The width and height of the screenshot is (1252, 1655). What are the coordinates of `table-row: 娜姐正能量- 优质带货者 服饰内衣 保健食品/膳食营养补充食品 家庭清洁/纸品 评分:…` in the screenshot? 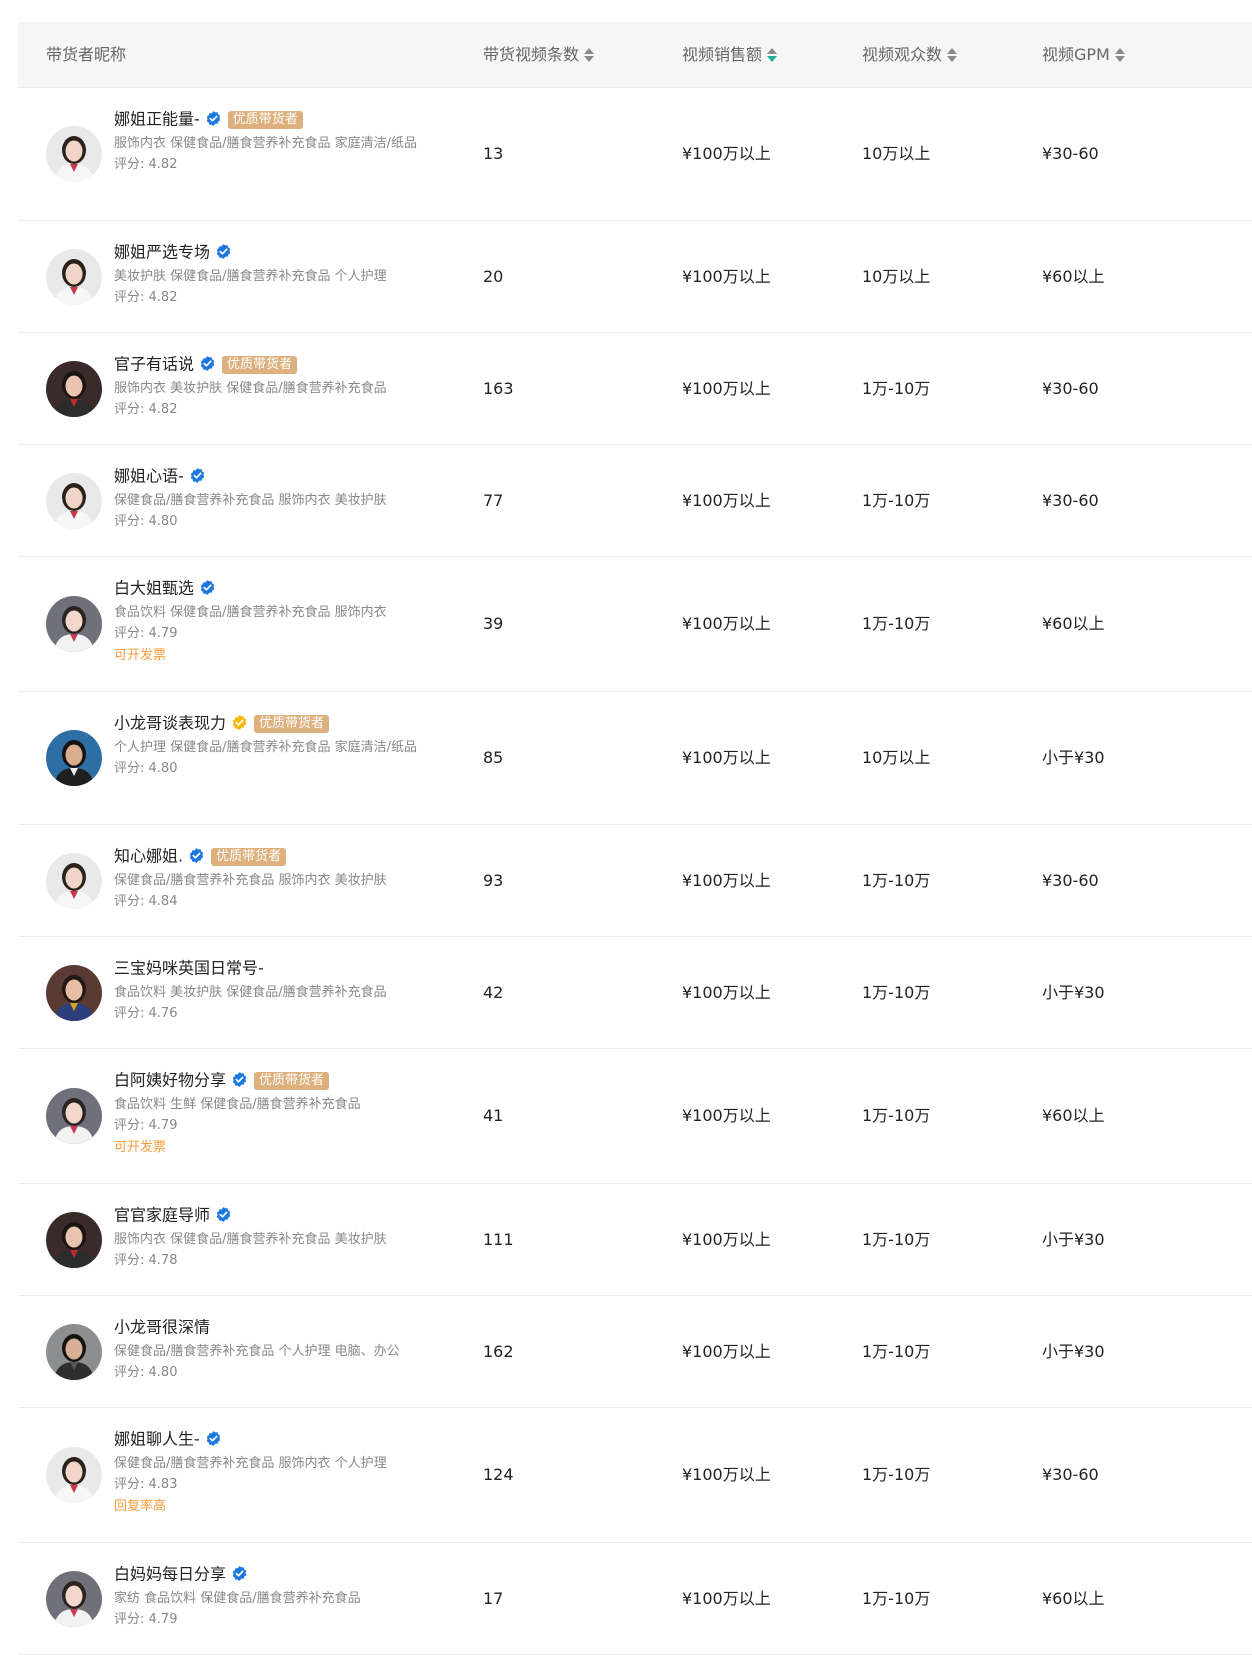 It's located at (635, 154).